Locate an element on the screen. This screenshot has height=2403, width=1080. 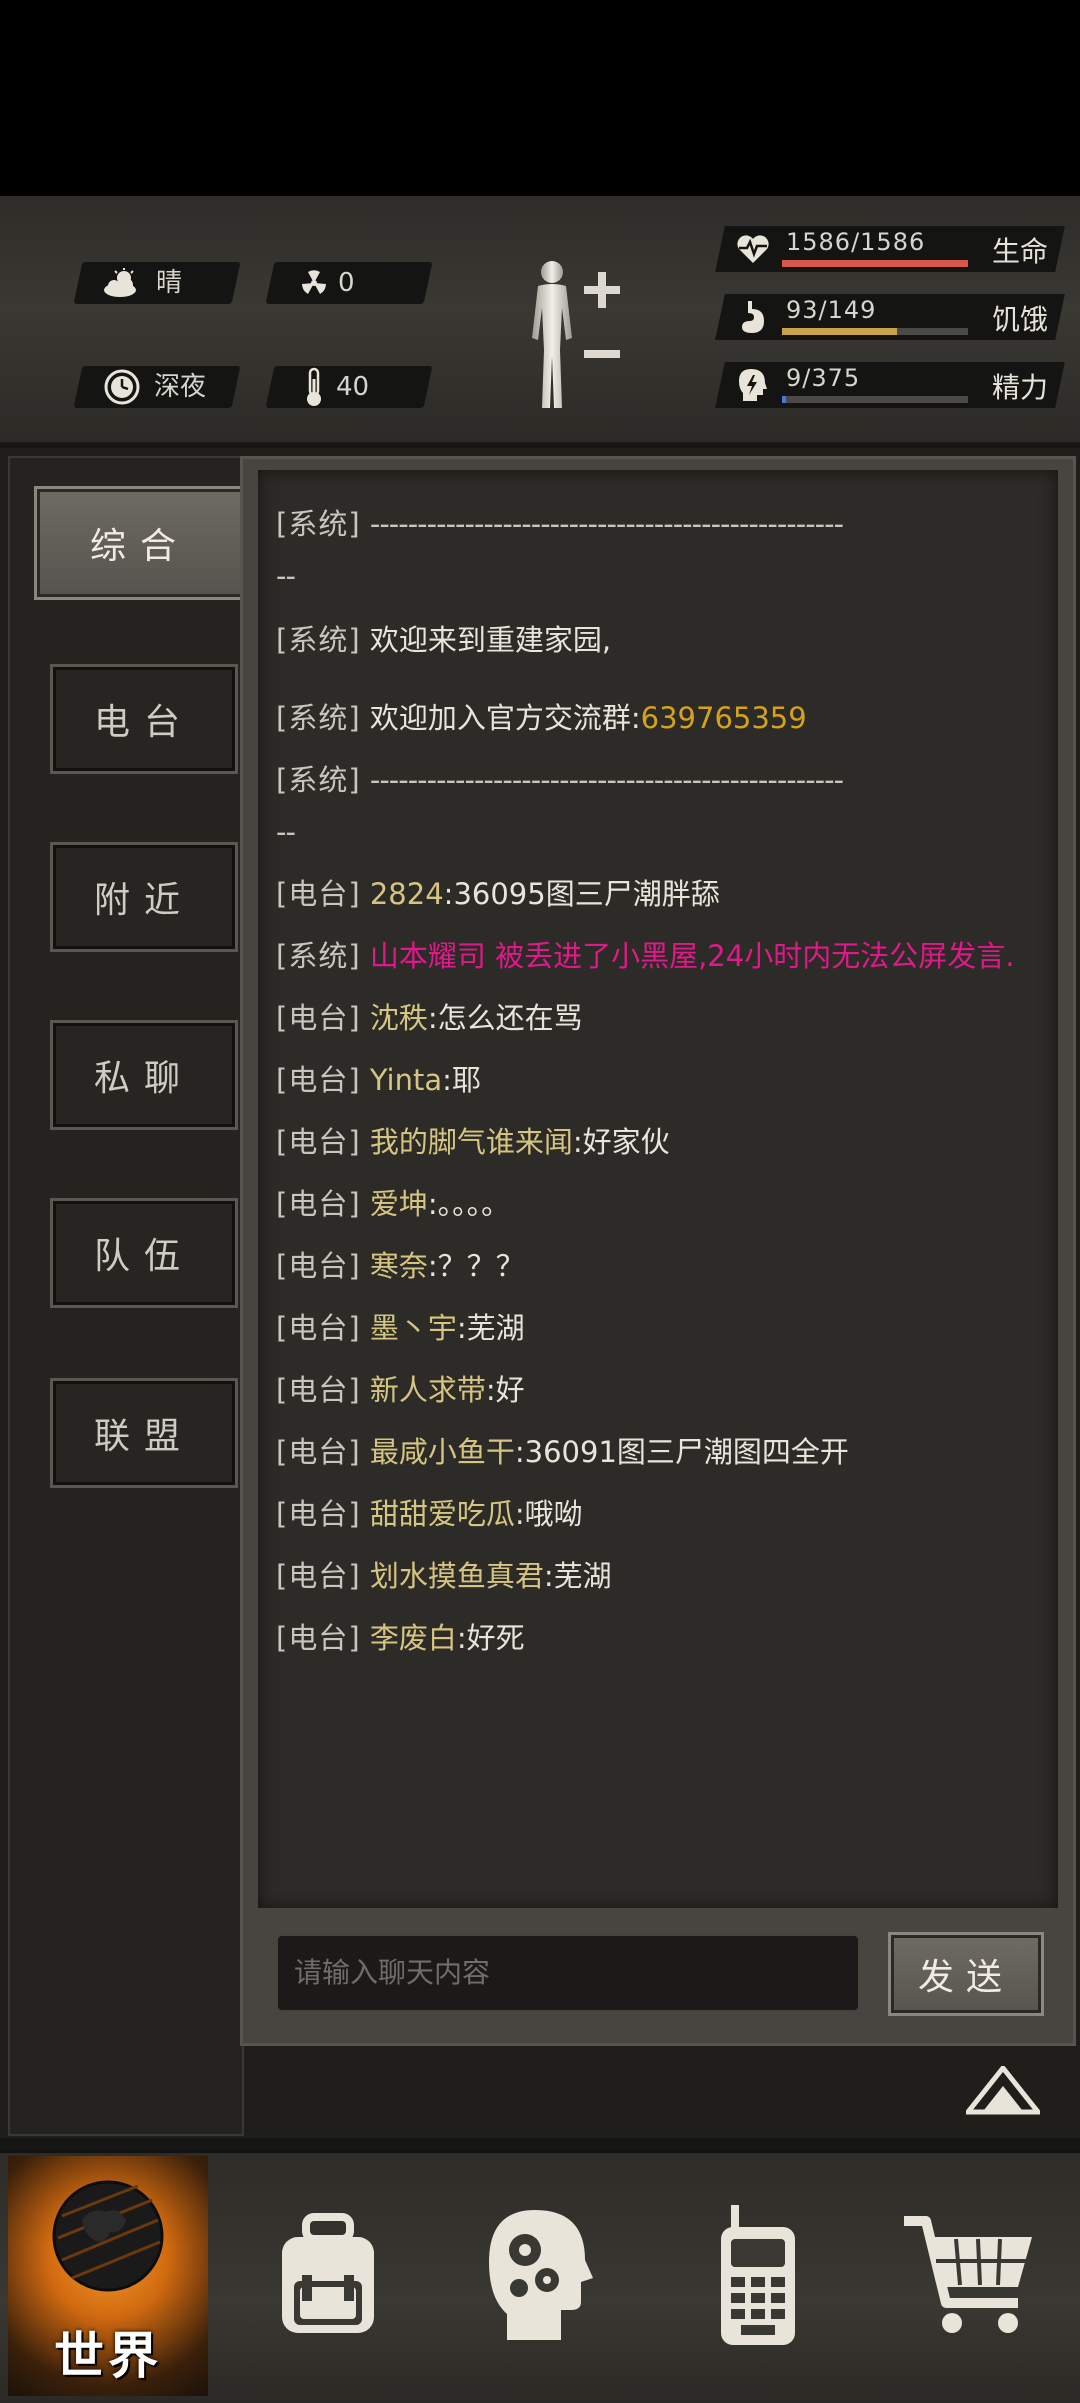
chat-message: [电台] 我的脚气谁来闻:好家伙 is located at coordinates (473, 1142).